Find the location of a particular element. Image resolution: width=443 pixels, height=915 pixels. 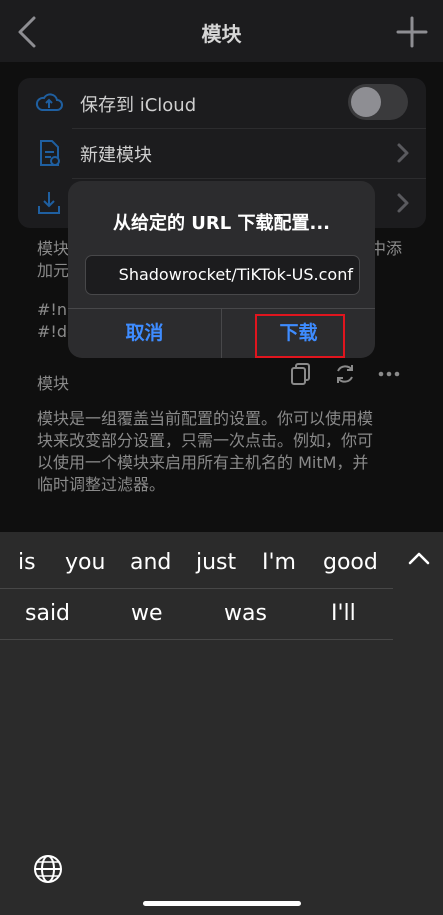

copy-icon is located at coordinates (301, 374).